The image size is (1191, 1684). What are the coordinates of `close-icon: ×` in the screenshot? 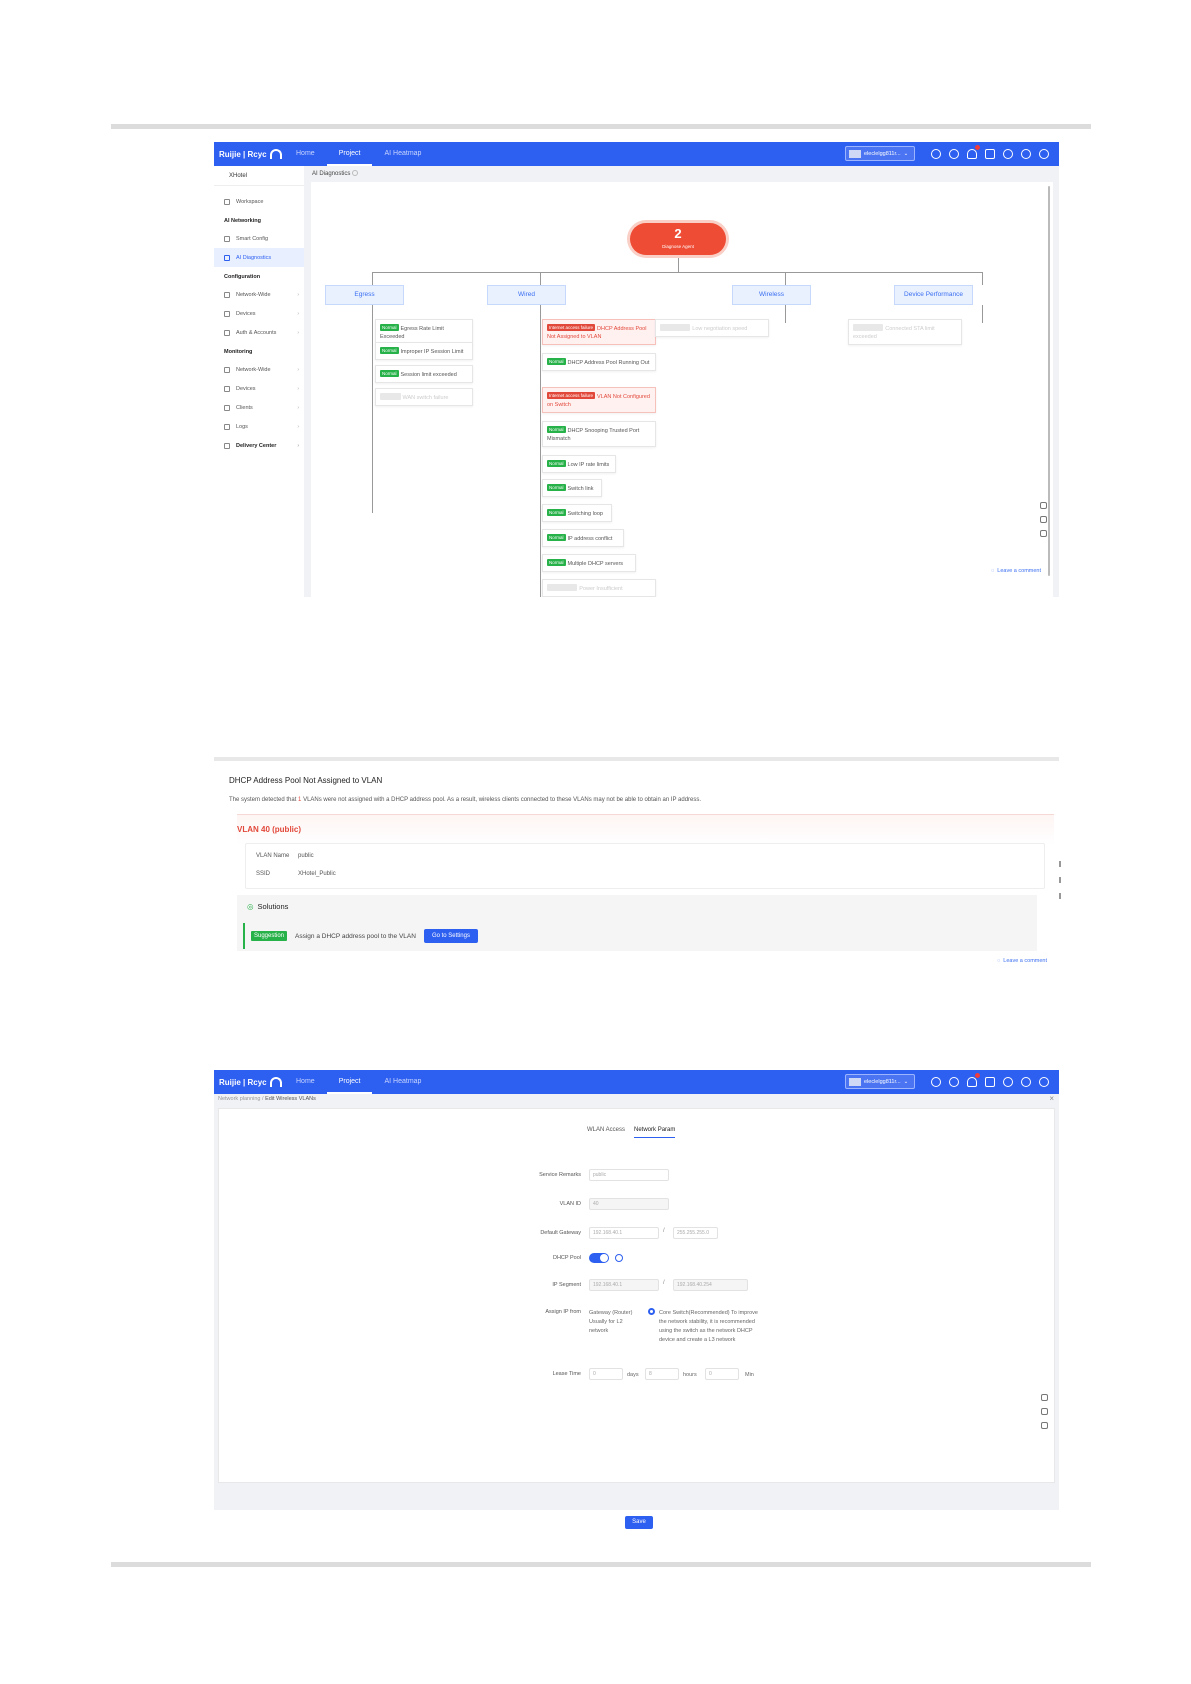 It's located at (1051, 1098).